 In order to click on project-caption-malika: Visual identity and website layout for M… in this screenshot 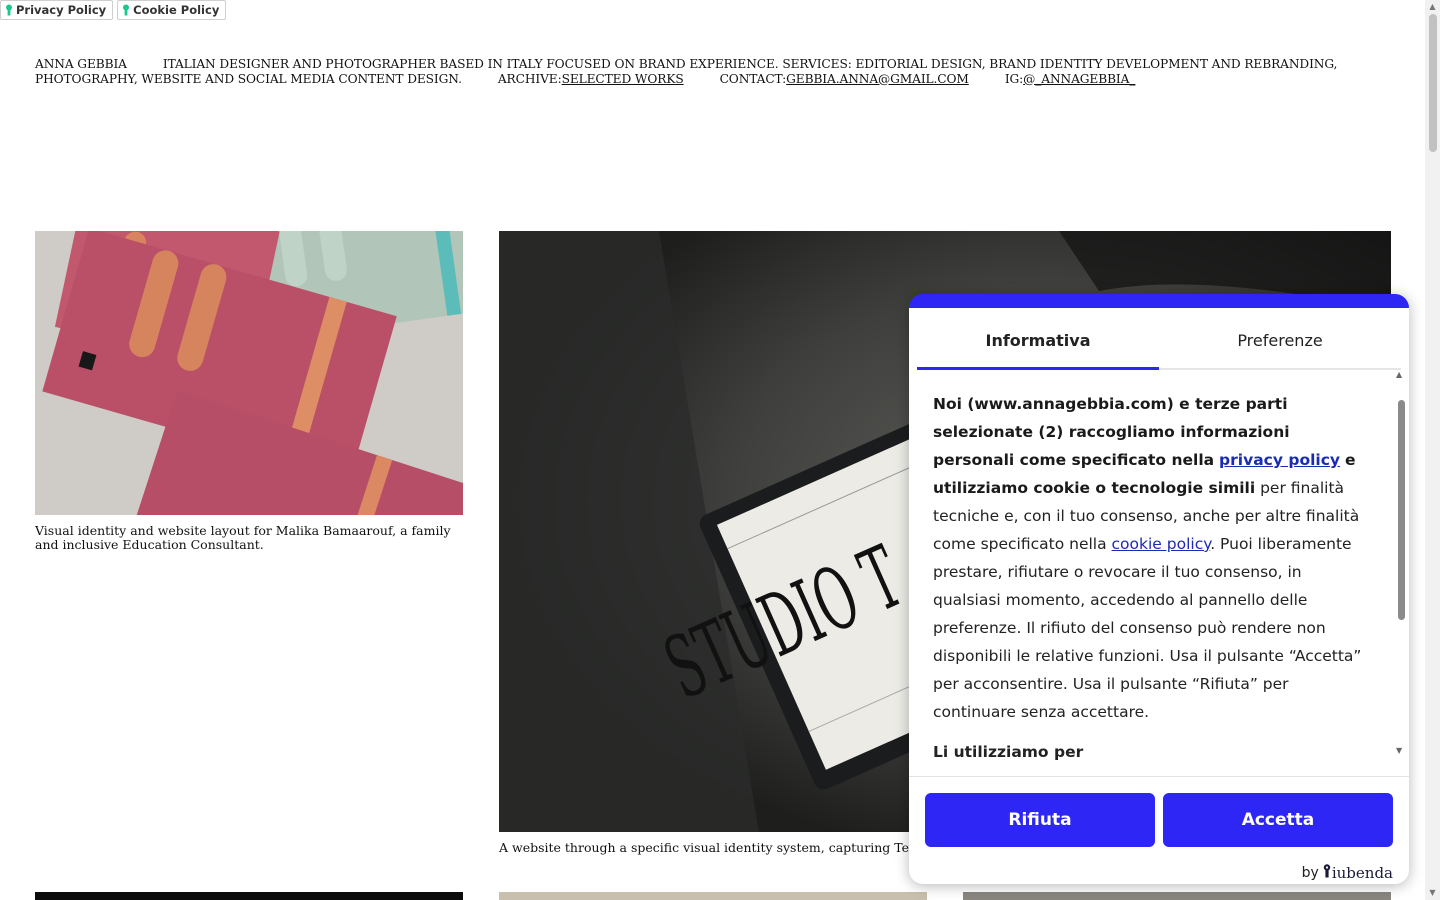, I will do `click(243, 537)`.